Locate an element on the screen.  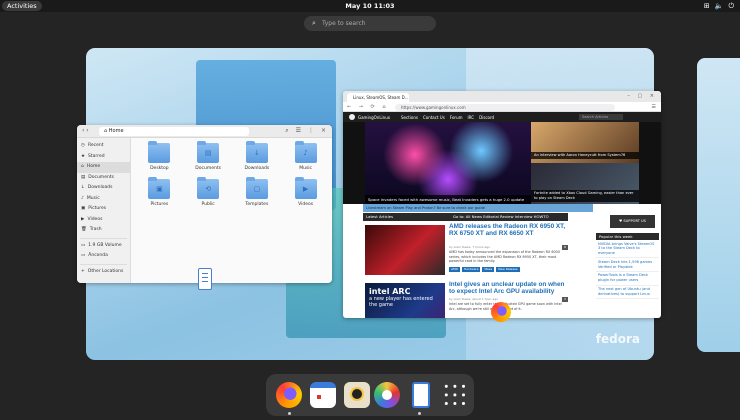
back-forward-icons: ‹ › is located at coordinates (85, 130).